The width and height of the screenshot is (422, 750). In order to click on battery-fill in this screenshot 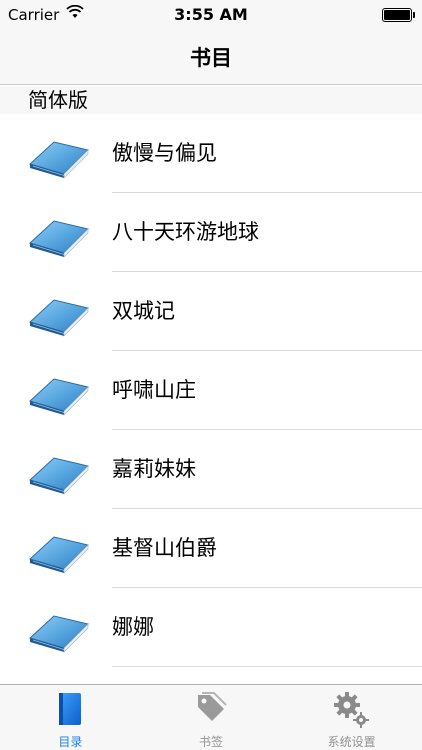, I will do `click(397, 15)`.